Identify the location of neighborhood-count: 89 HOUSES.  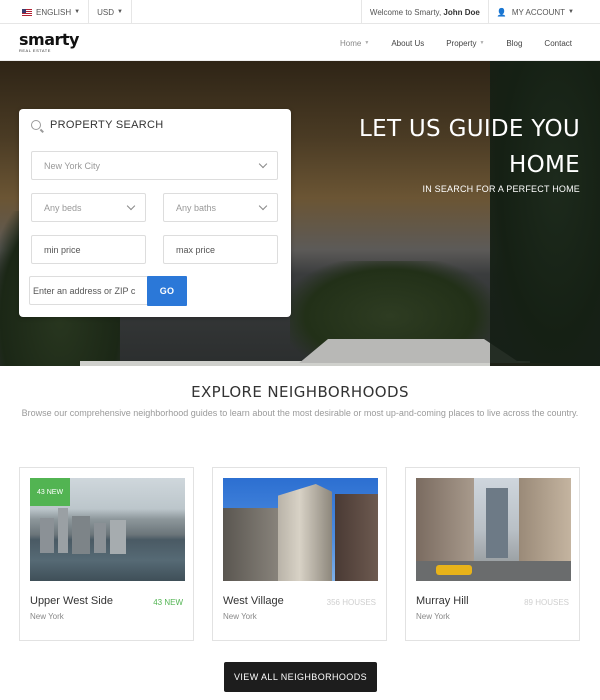
(546, 602).